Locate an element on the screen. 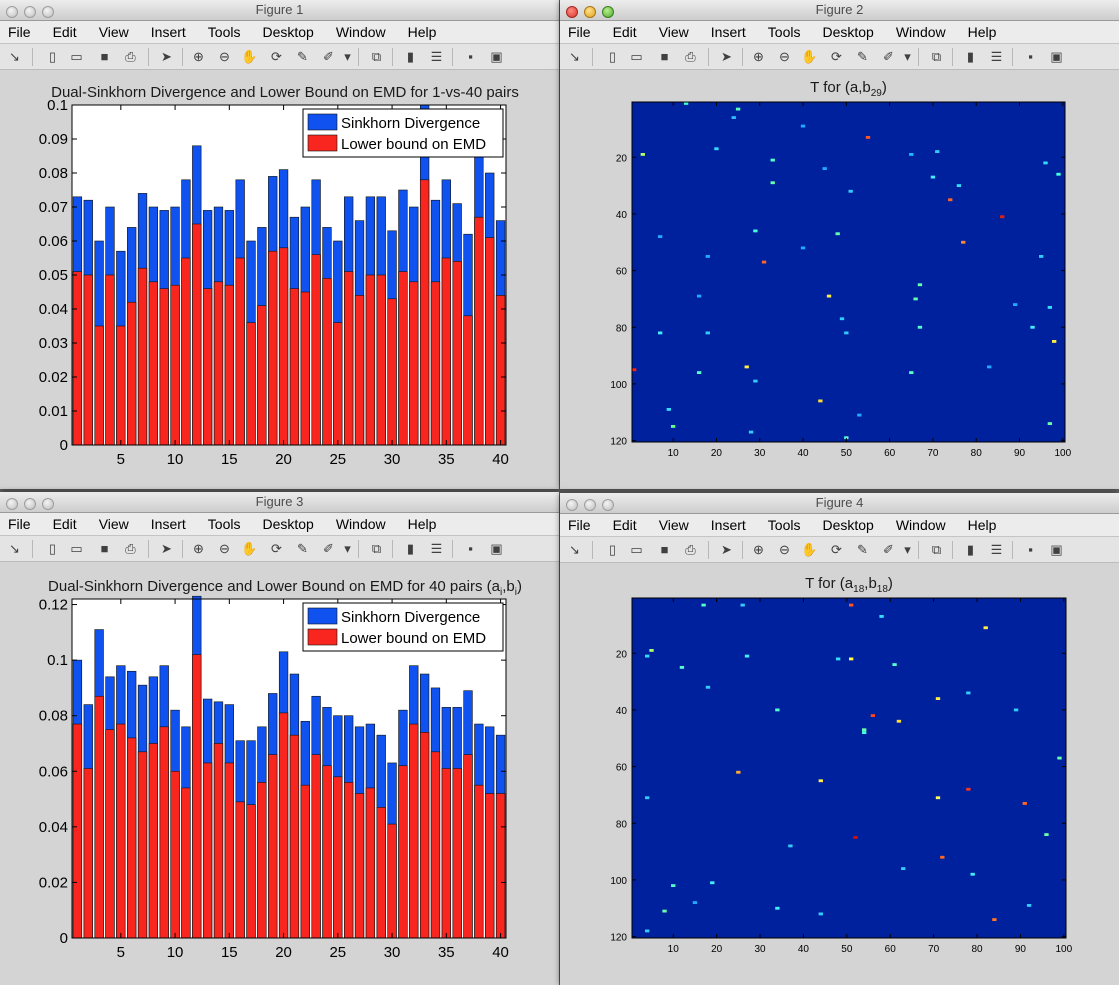  figure4-titlebar: Figure 4 is located at coordinates (839, 503).